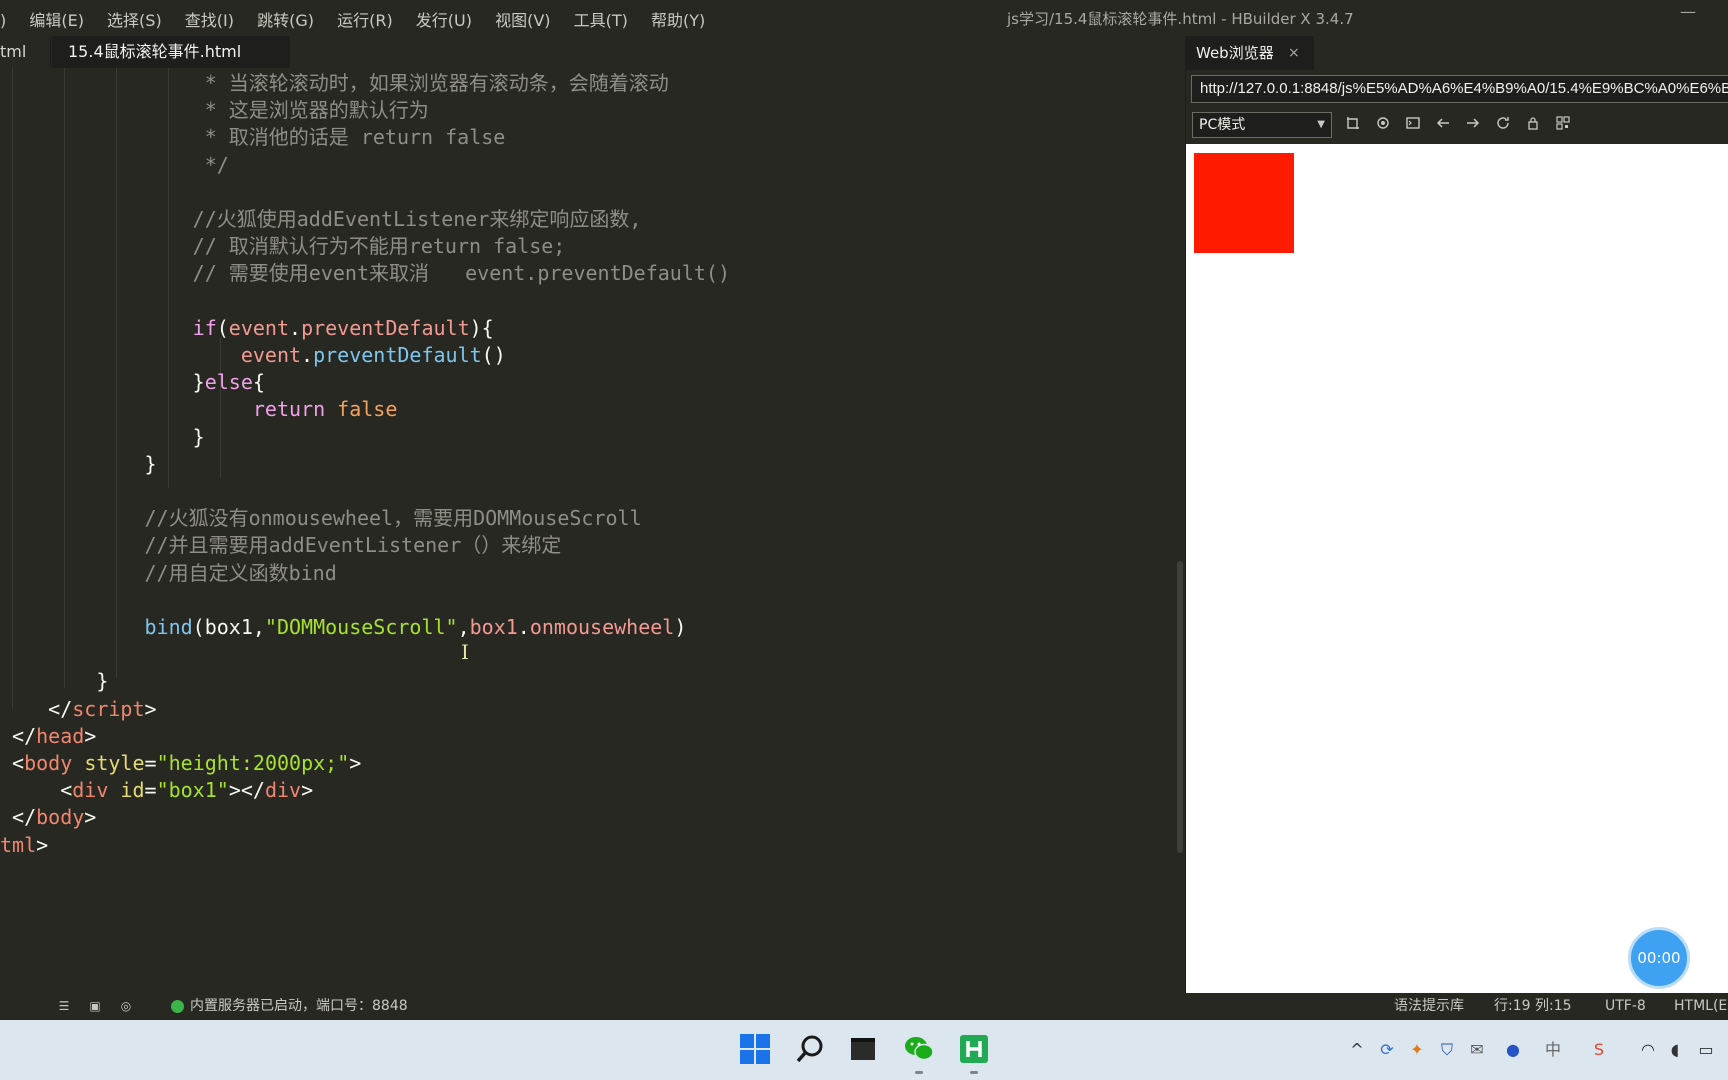 This screenshot has height=1080, width=1728. What do you see at coordinates (1503, 126) in the screenshot?
I see `refresh-icon` at bounding box center [1503, 126].